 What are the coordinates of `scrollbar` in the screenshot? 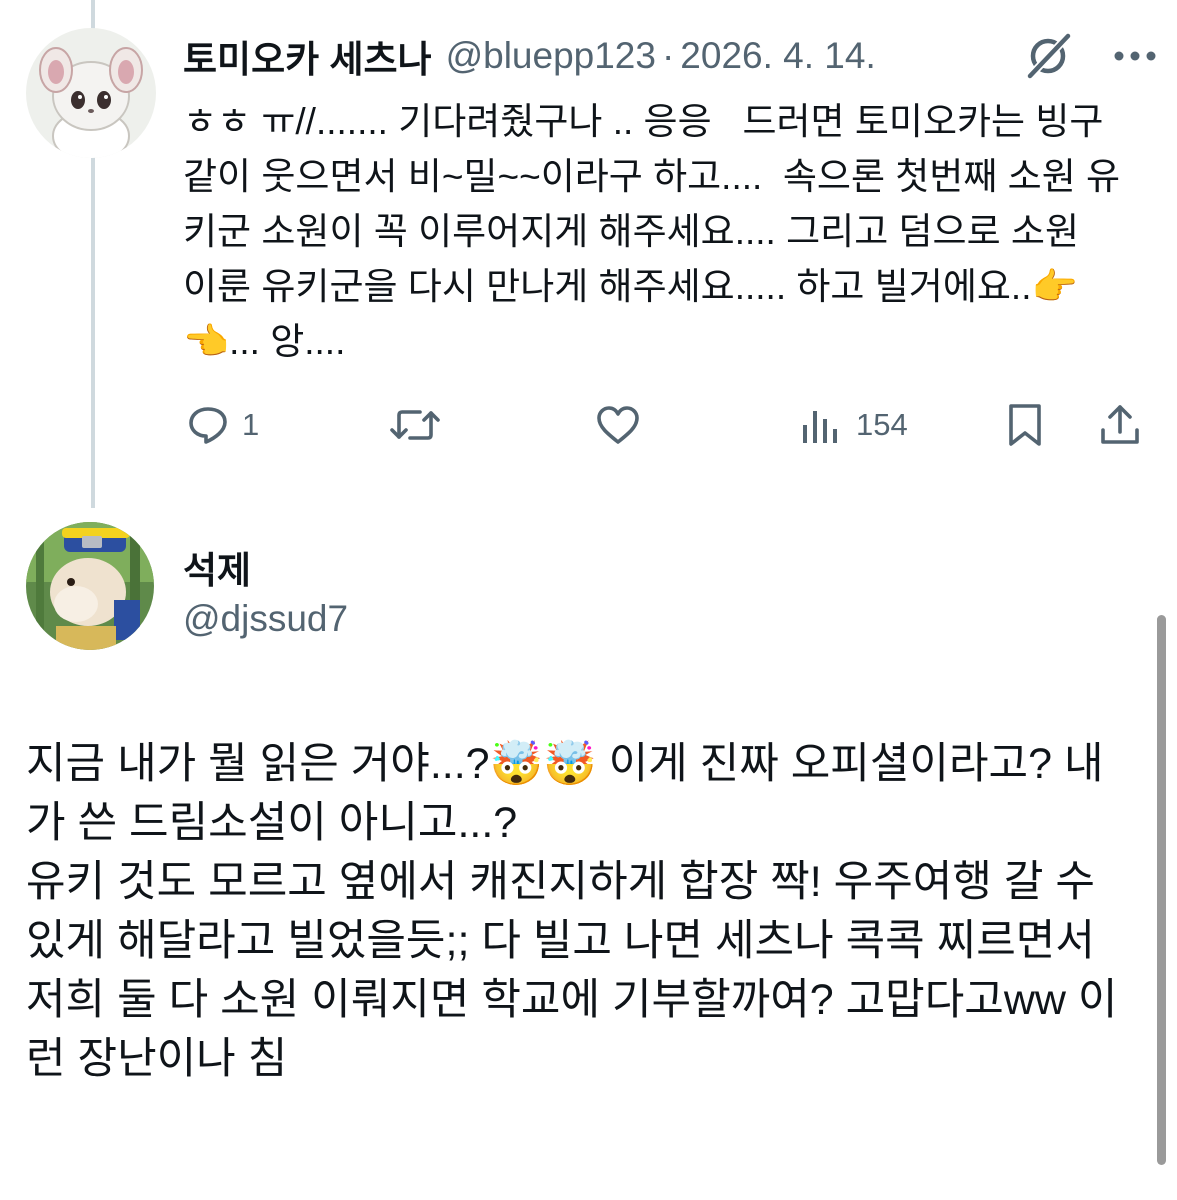 It's located at (1161, 890).